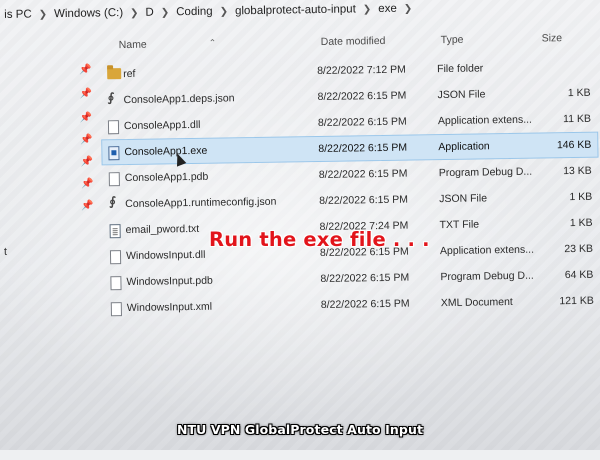 Image resolution: width=600 pixels, height=460 pixels. What do you see at coordinates (579, 275) in the screenshot?
I see `file-size: 64 KB` at bounding box center [579, 275].